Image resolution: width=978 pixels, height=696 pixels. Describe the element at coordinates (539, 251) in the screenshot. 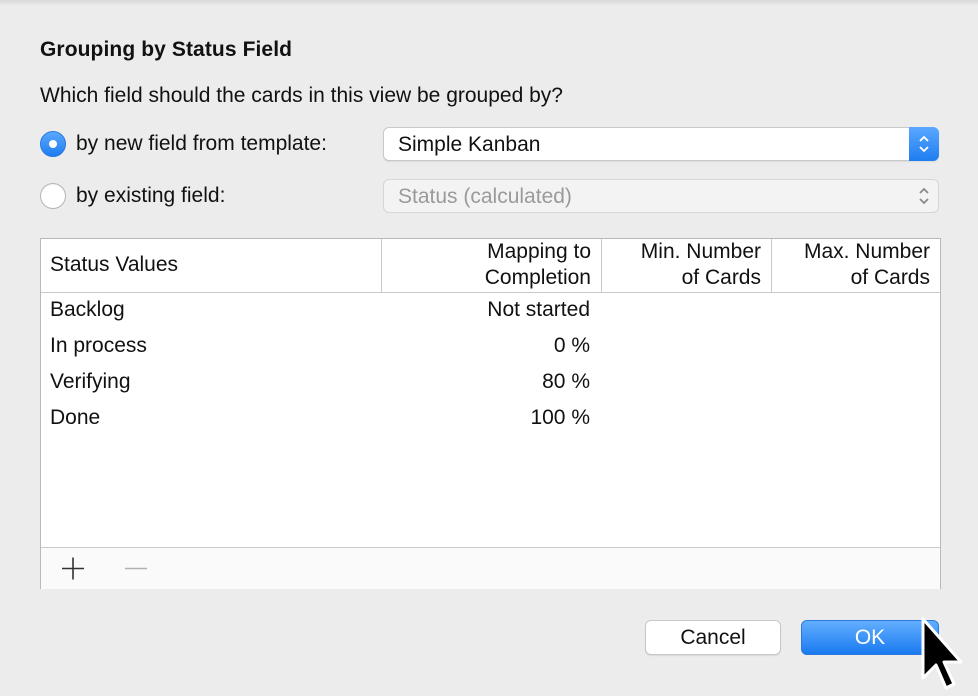

I see `column-header-mapping-line1: Mapping to` at that location.